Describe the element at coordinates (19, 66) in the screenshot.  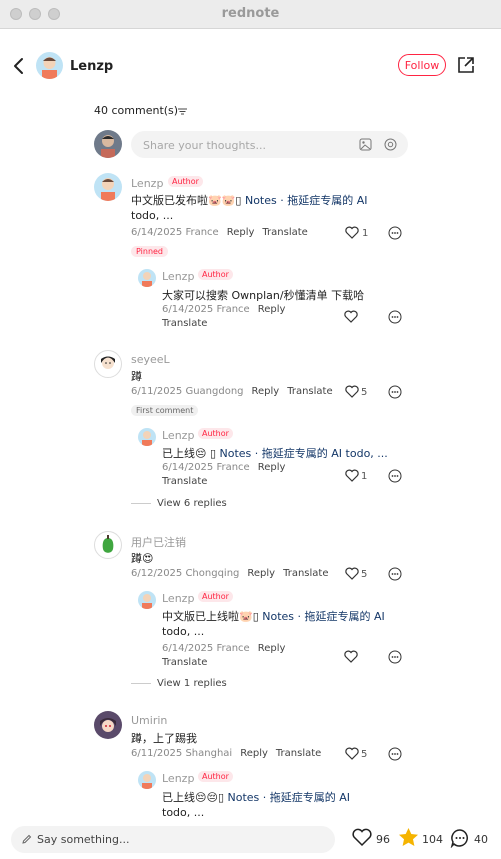
I see `back-arrow-icon` at that location.